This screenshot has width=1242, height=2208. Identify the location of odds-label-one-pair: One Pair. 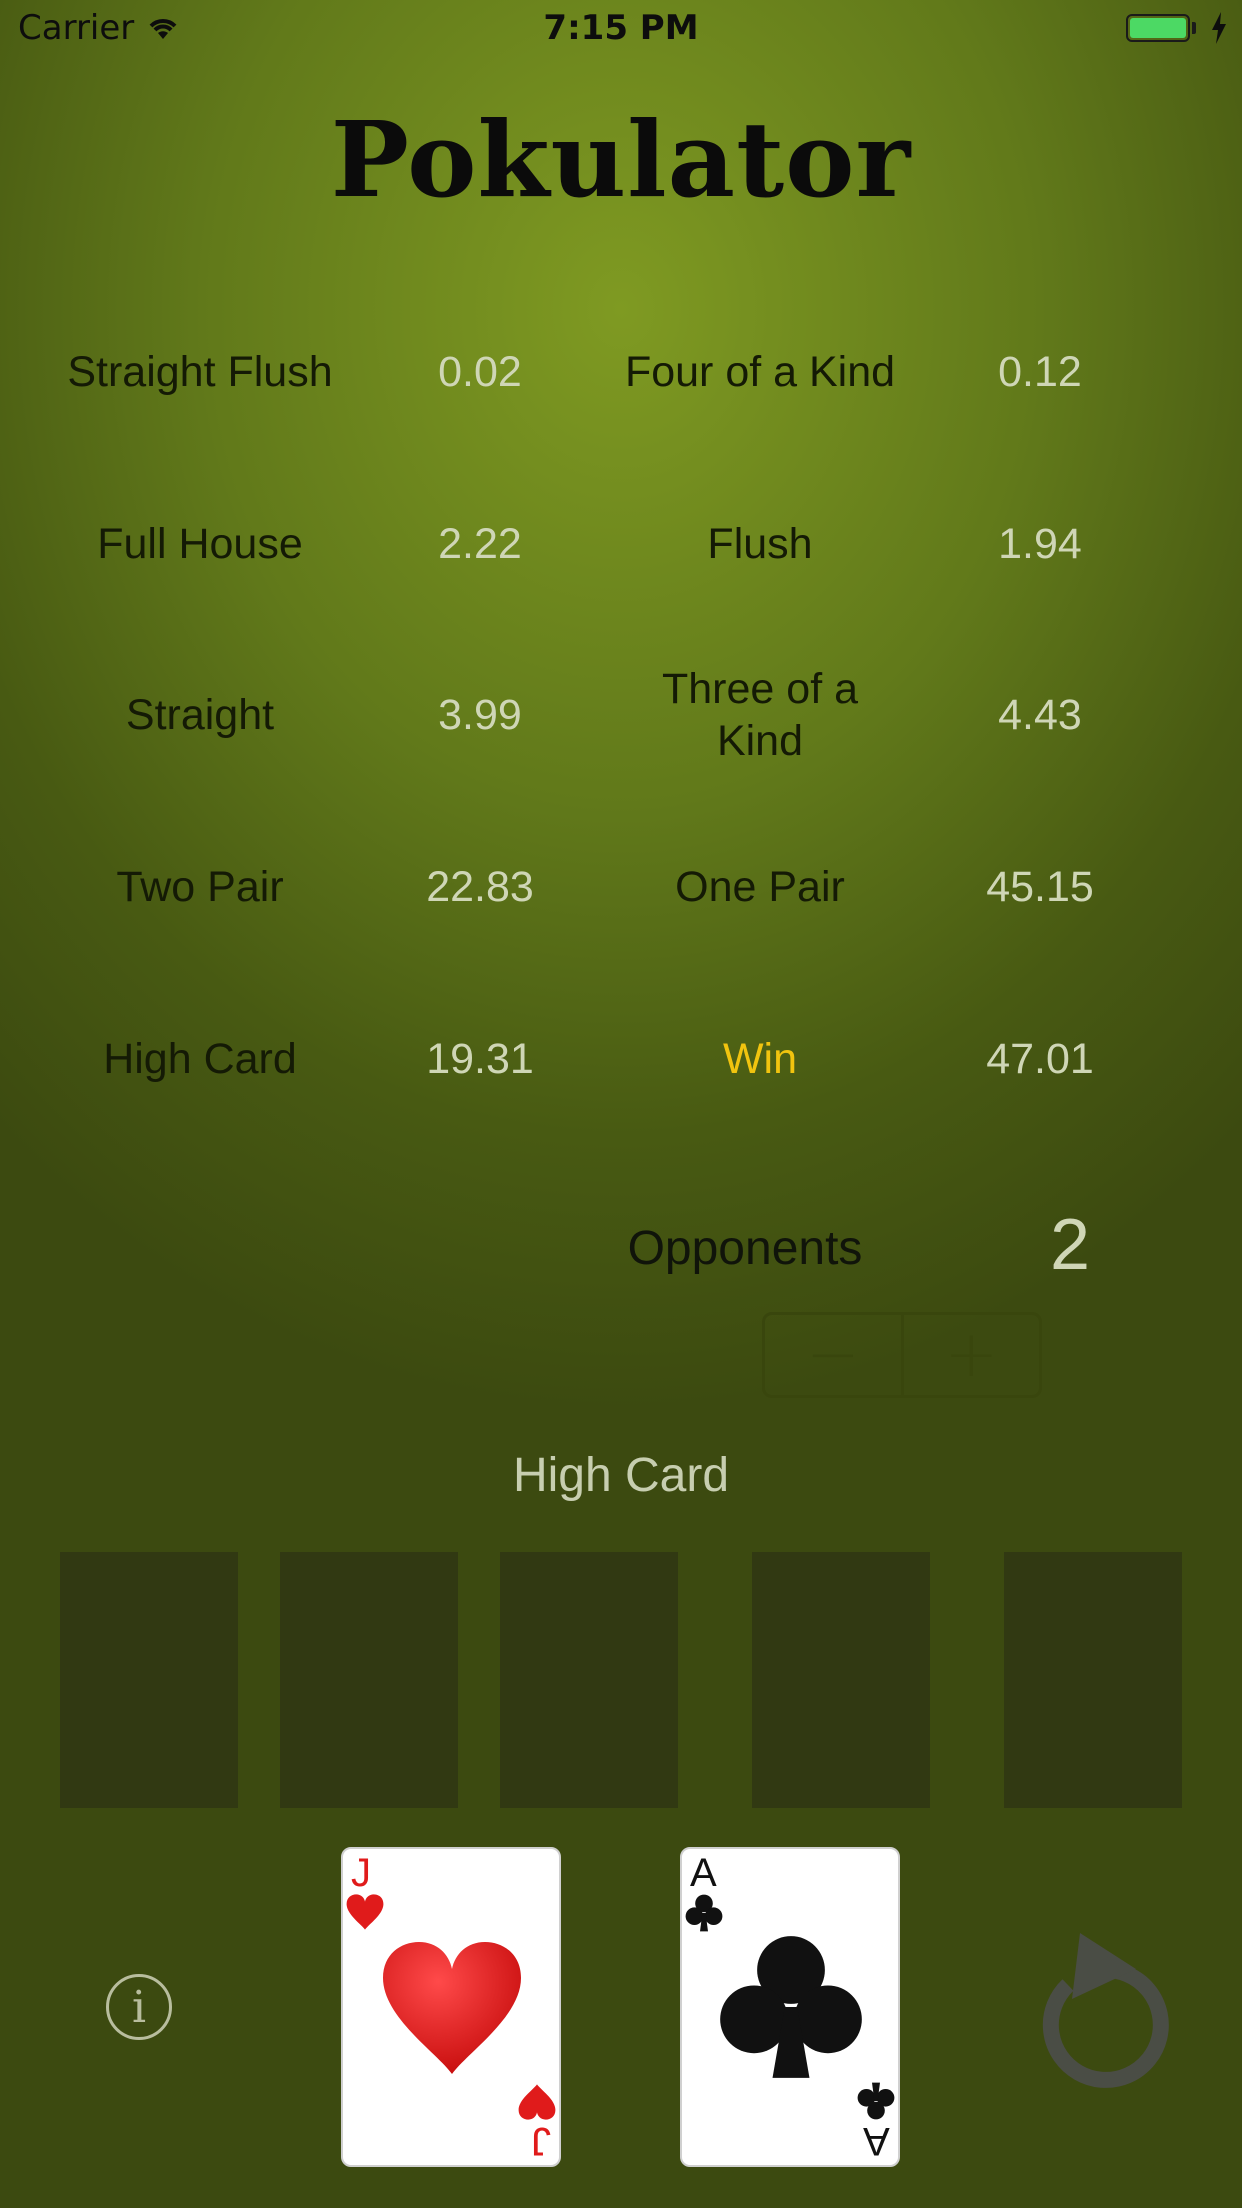
(760, 887).